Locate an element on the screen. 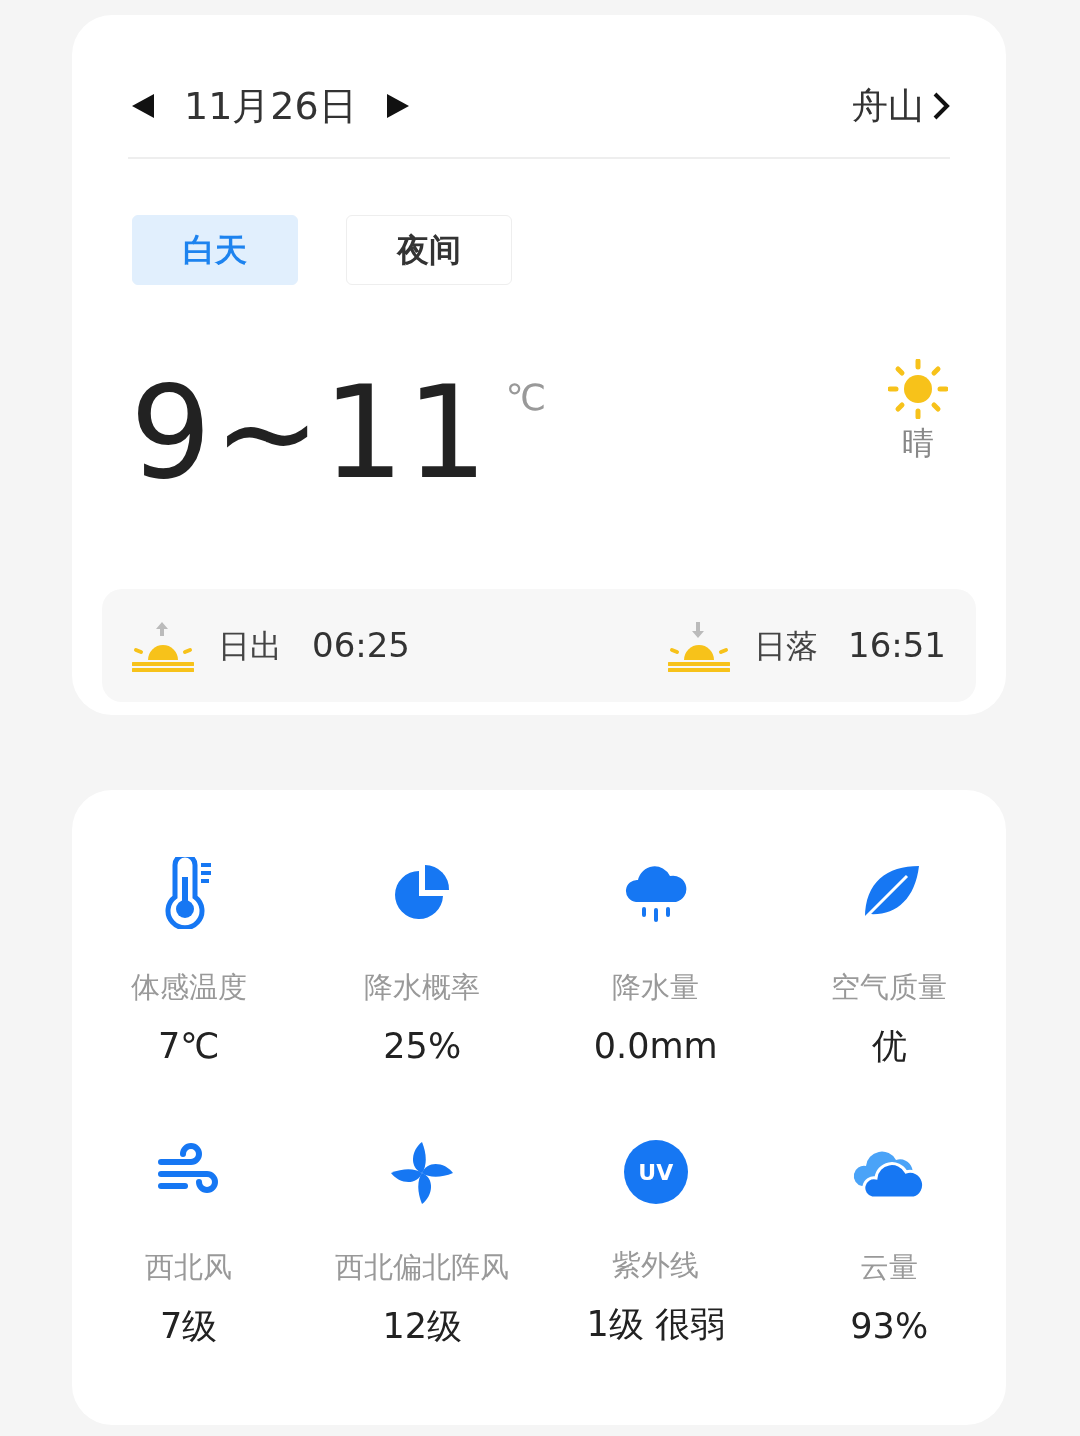 The width and height of the screenshot is (1080, 1436). detail-value: 7℃ is located at coordinates (188, 1046).